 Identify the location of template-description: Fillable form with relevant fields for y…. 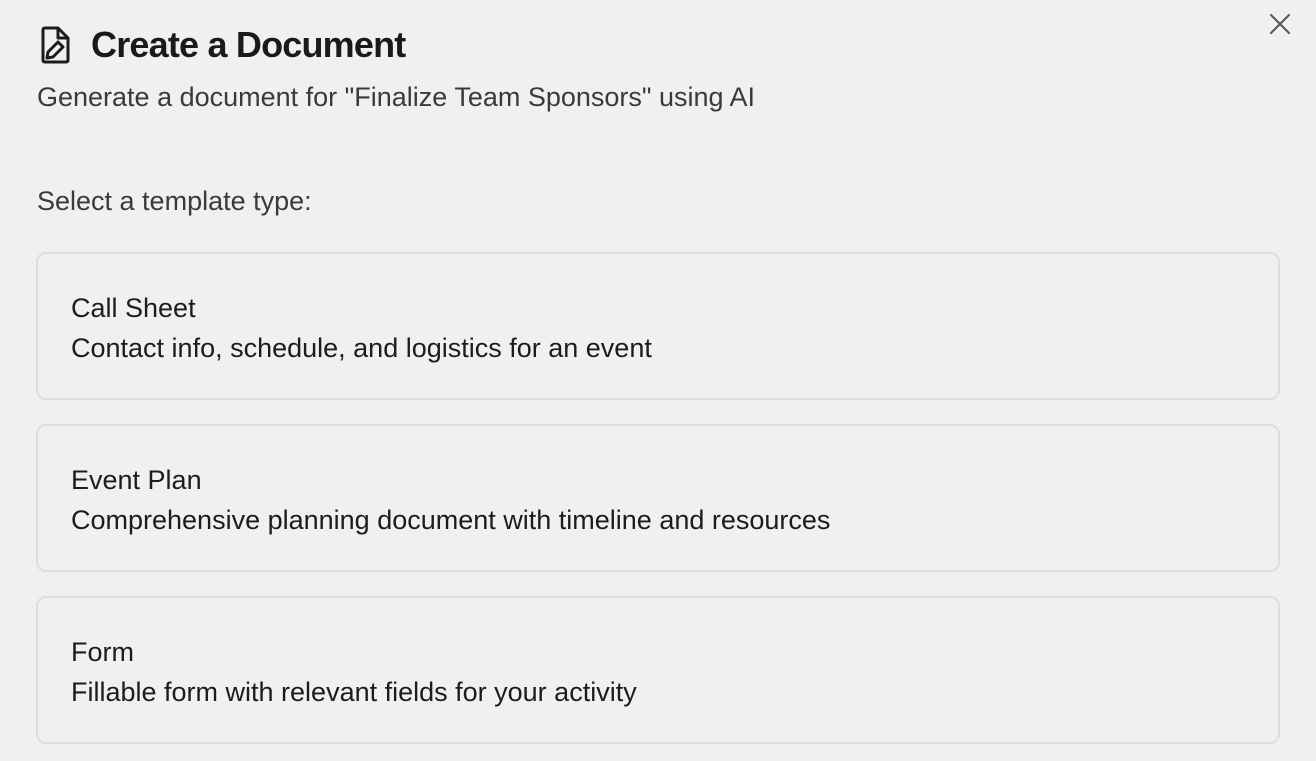
(354, 692).